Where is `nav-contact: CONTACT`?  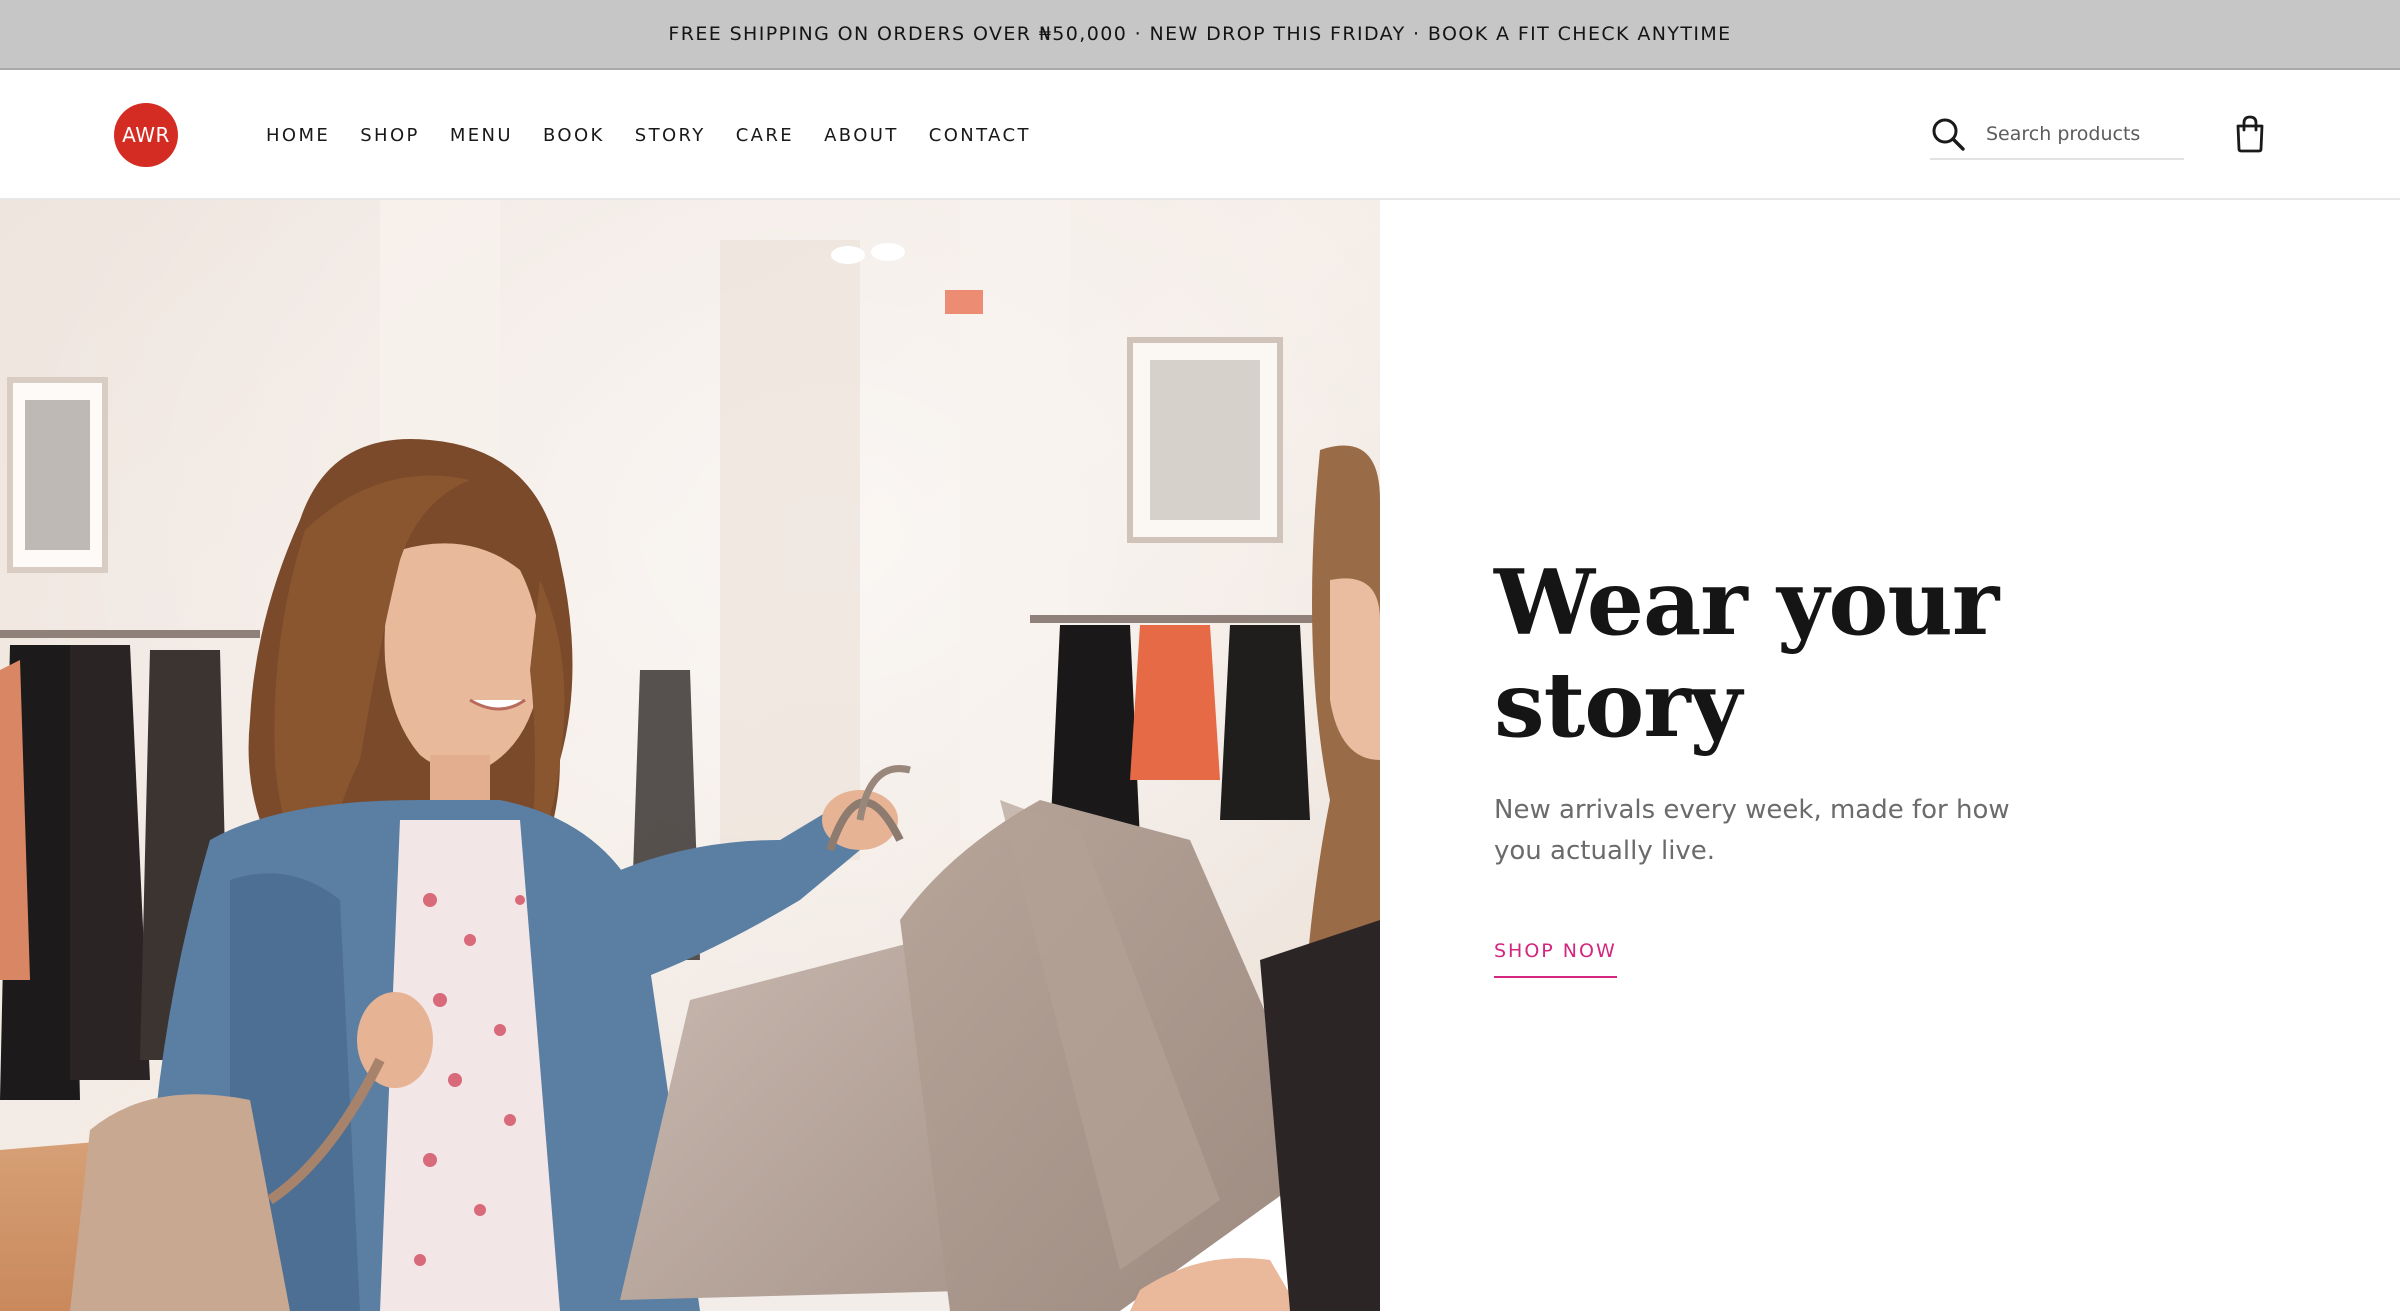
nav-contact: CONTACT is located at coordinates (980, 135).